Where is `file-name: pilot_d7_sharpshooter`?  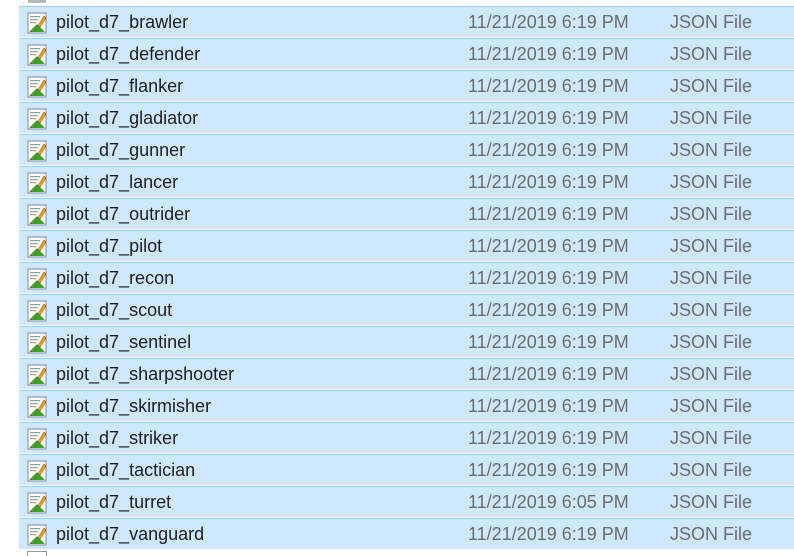
file-name: pilot_d7_sharpshooter is located at coordinates (145, 374).